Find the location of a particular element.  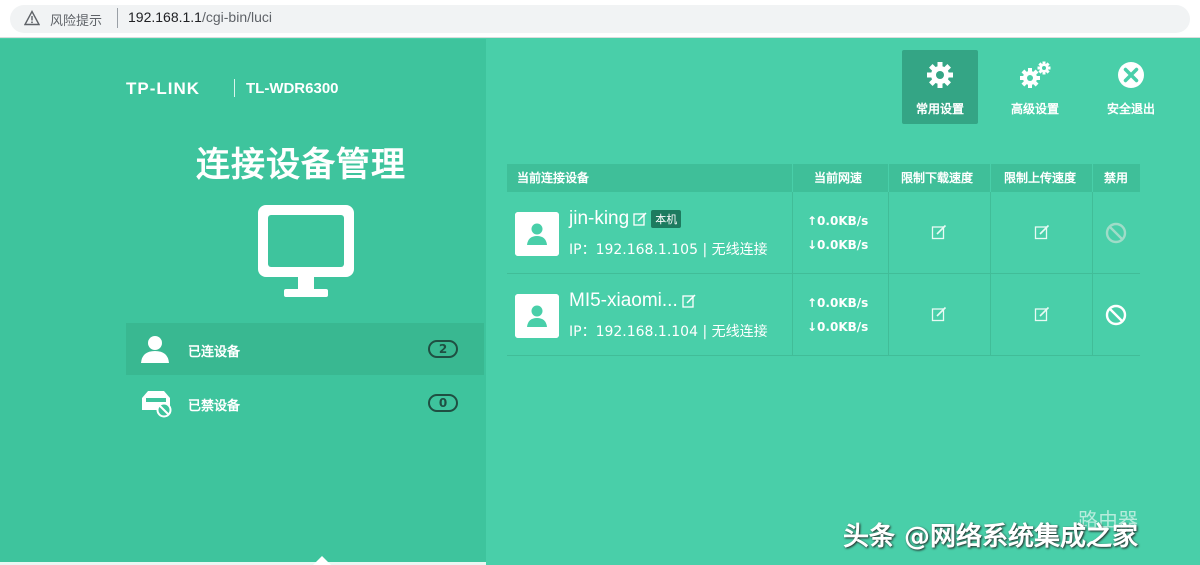

device-name: jin-king 本机 is located at coordinates (625, 219).